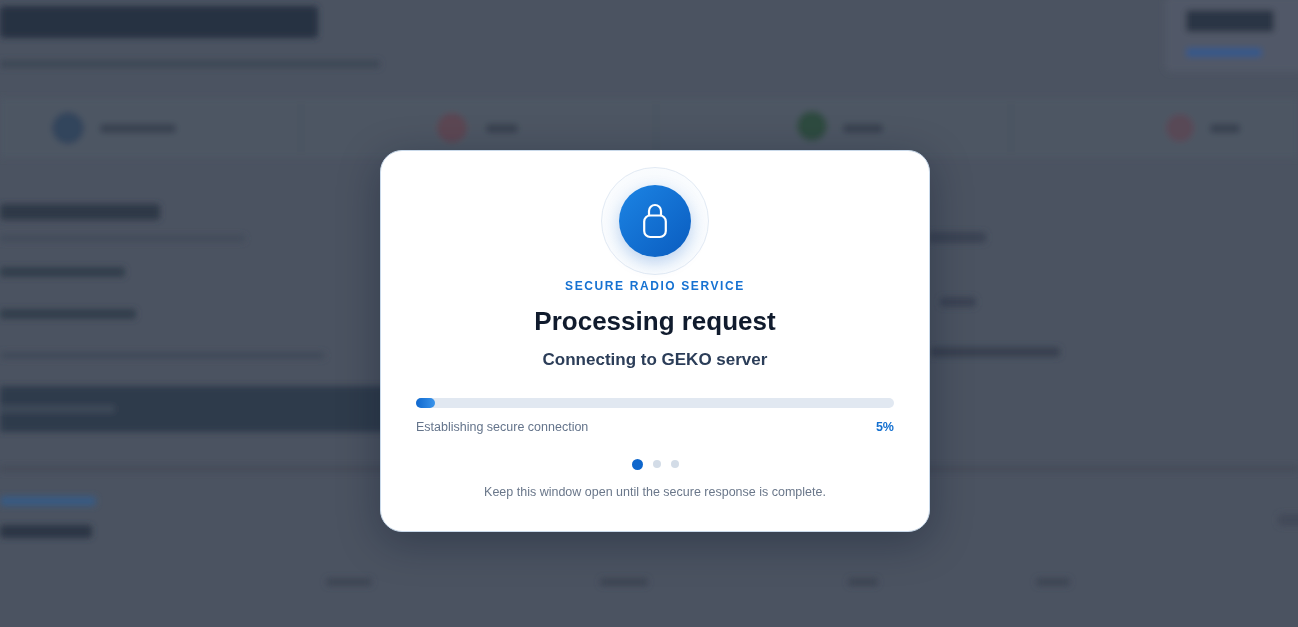  Describe the element at coordinates (502, 427) in the screenshot. I see `progress-label: Establishing secure connection` at that location.